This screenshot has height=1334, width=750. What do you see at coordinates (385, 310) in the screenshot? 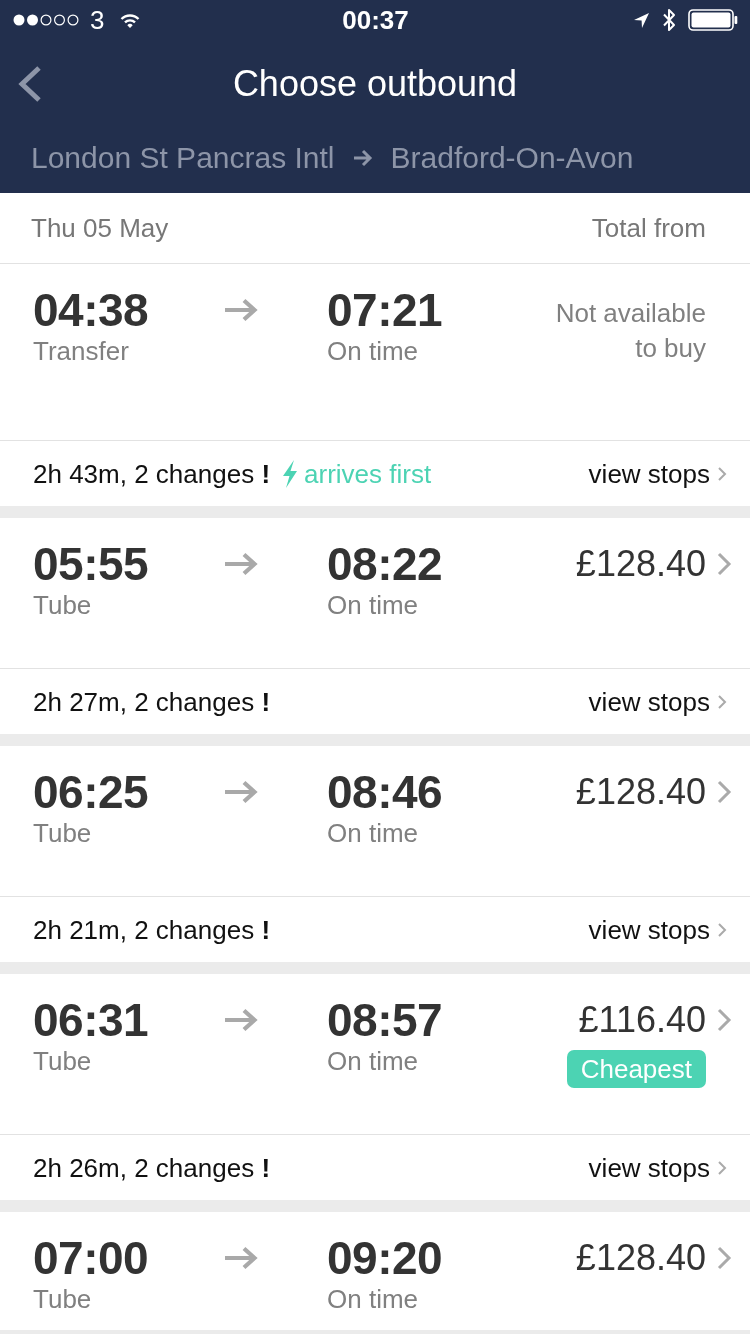
I see `arrival-time: 07:21` at bounding box center [385, 310].